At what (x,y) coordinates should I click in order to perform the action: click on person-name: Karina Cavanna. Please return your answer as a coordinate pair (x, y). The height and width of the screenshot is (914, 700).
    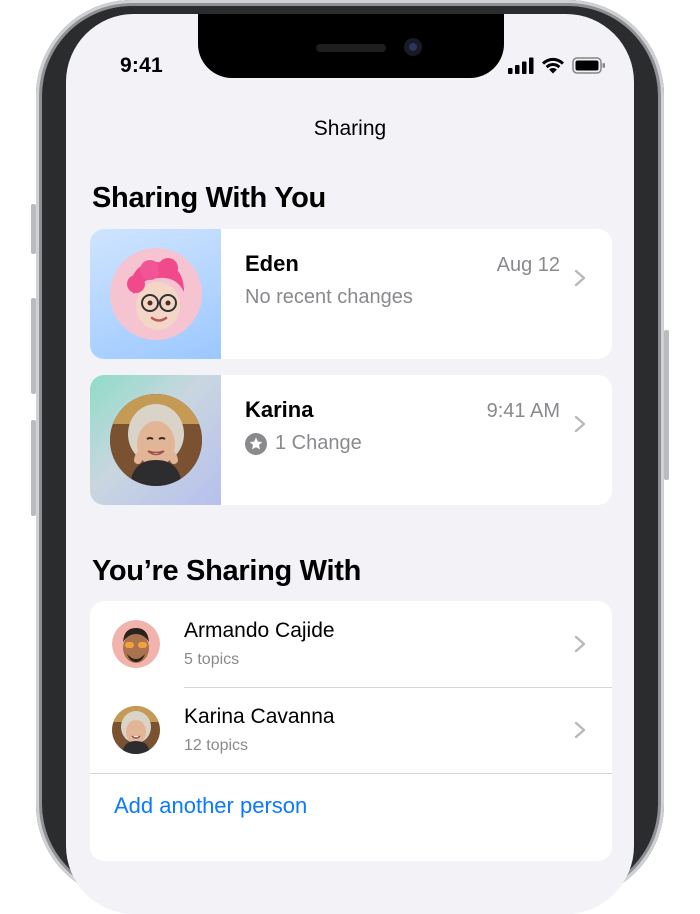
    Looking at the image, I should click on (259, 716).